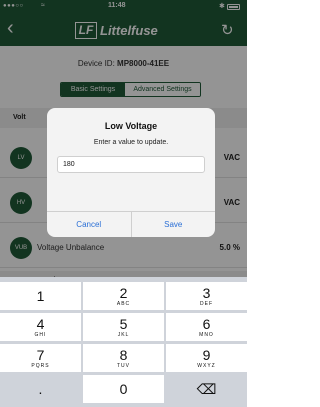 The image size is (320, 407). What do you see at coordinates (131, 126) in the screenshot?
I see `dialog-title: Low Voltage` at bounding box center [131, 126].